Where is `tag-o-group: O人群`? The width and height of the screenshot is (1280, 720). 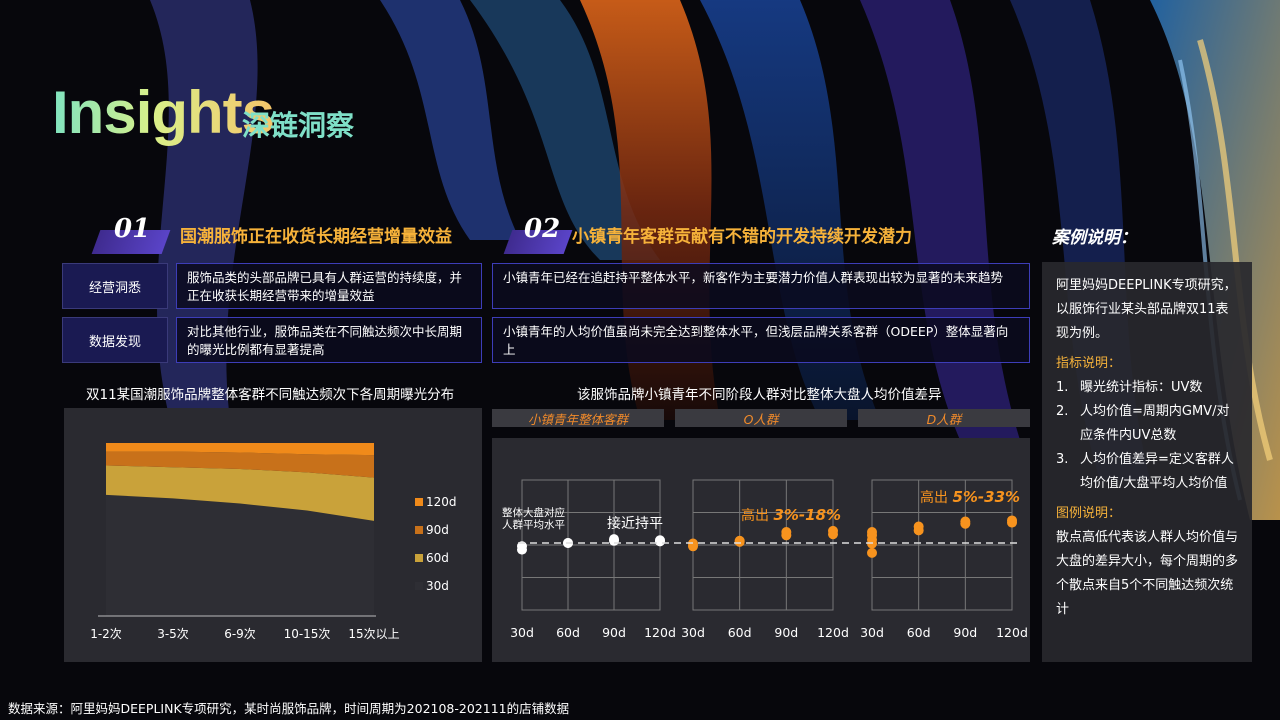 tag-o-group: O人群 is located at coordinates (761, 418).